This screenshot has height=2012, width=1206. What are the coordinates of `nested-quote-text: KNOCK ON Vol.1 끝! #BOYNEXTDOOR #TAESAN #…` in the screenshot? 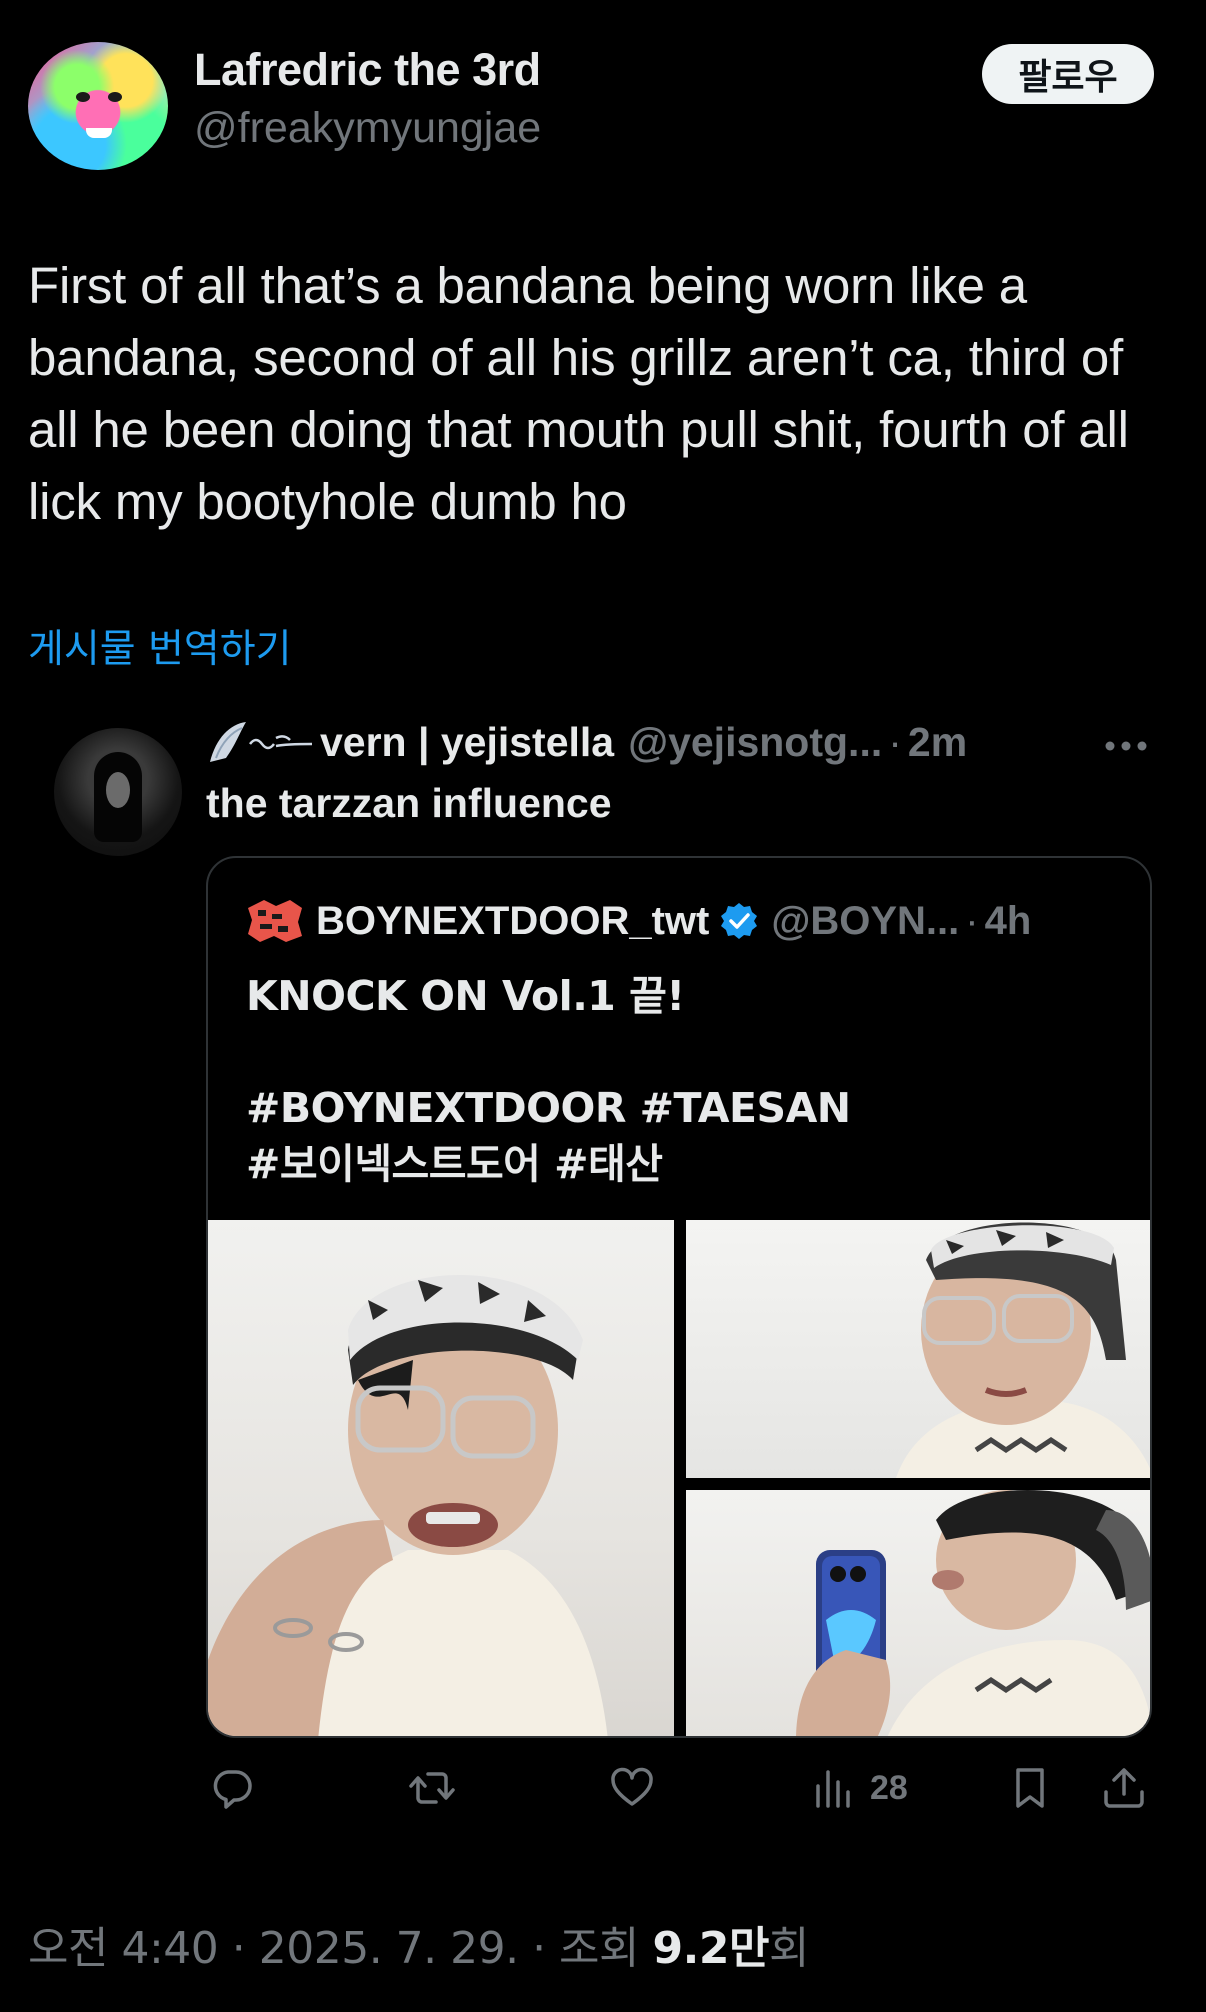 It's located at (548, 1080).